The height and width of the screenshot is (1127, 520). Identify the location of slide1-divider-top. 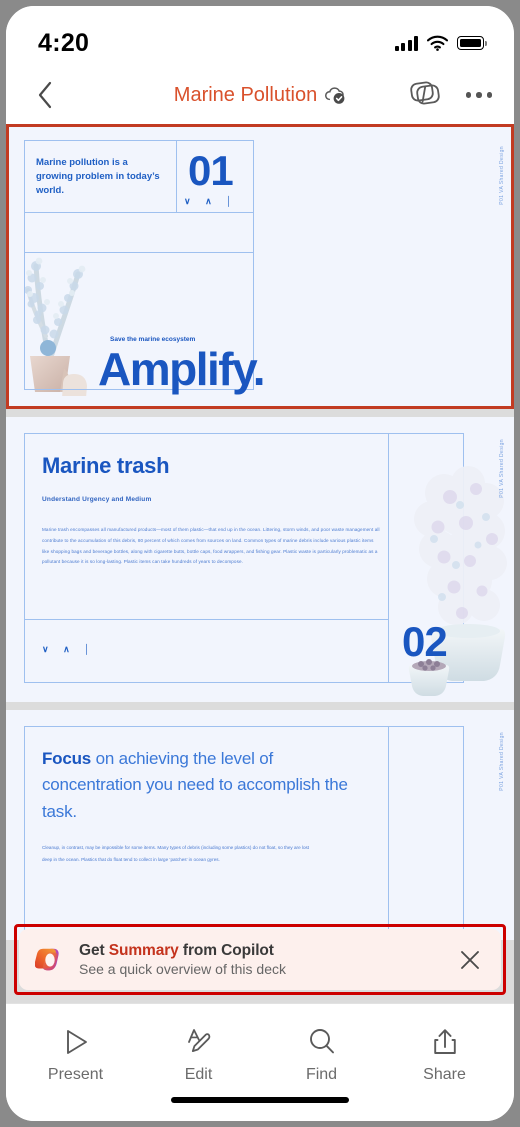
(139, 212).